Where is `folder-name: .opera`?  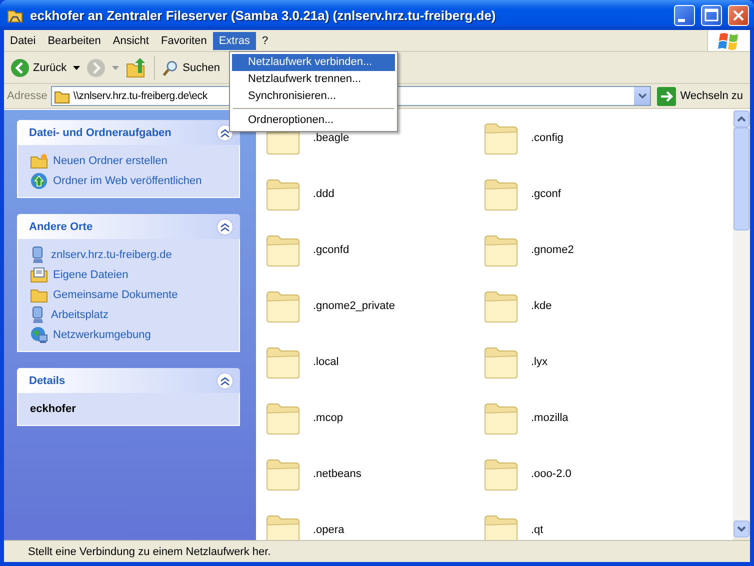 folder-name: .opera is located at coordinates (328, 530).